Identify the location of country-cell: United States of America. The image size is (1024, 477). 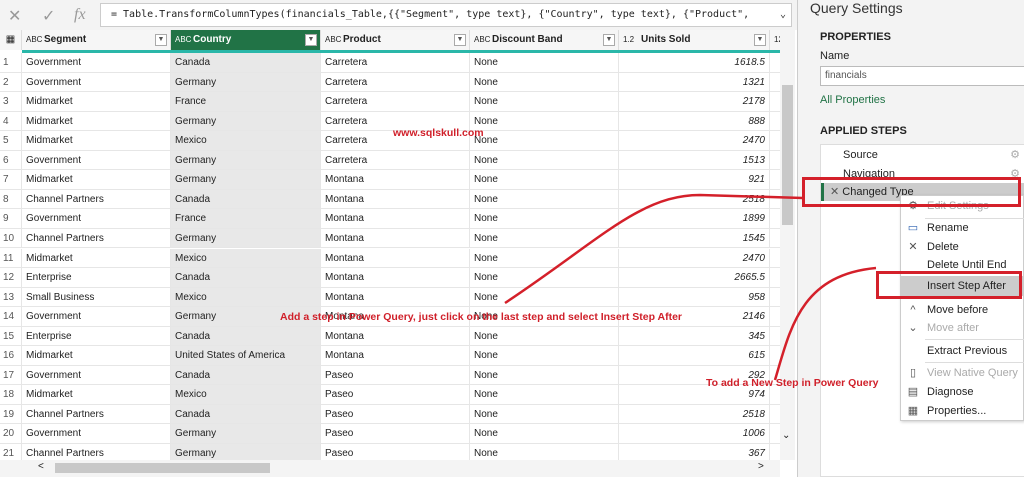
(246, 355).